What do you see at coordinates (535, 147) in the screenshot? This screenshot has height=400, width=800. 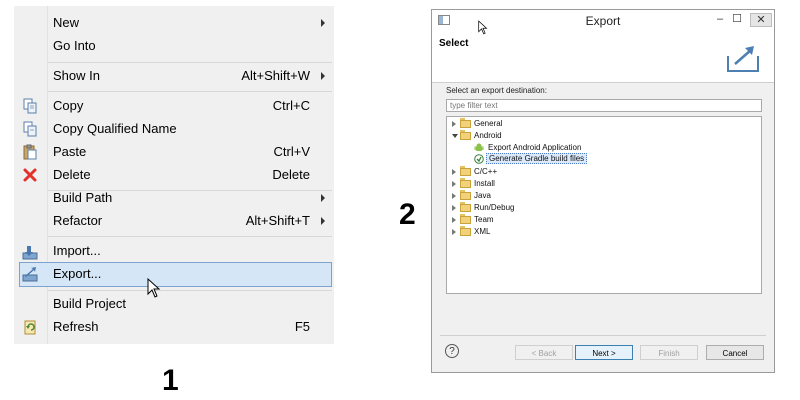 I see `tree-item-label: Export Android Application` at bounding box center [535, 147].